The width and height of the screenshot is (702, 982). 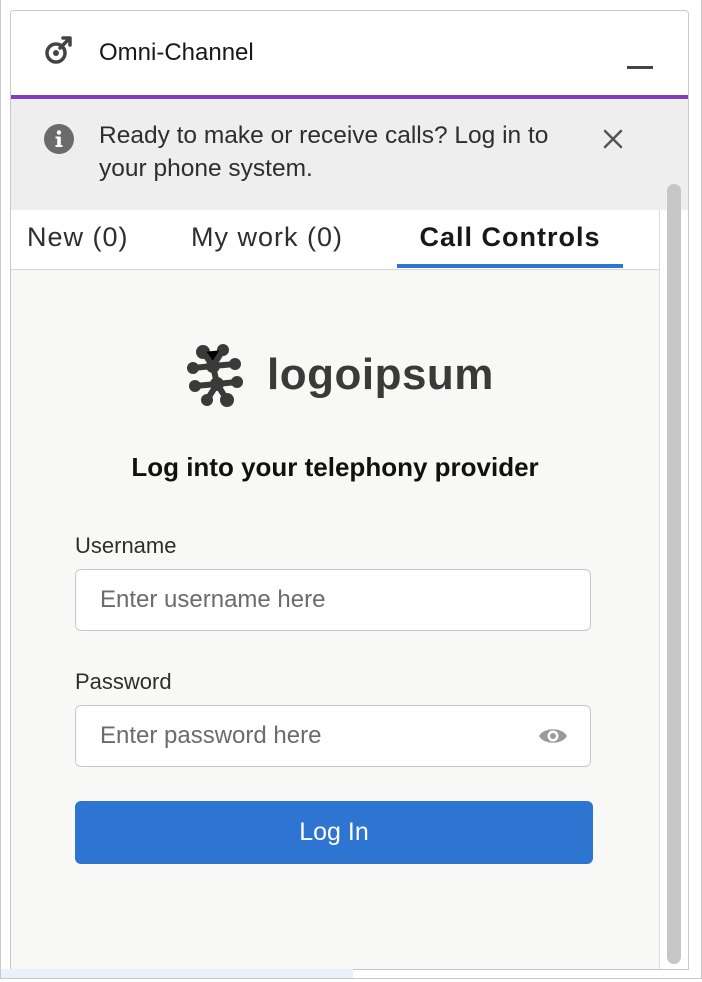 What do you see at coordinates (613, 139) in the screenshot?
I see `close-icon` at bounding box center [613, 139].